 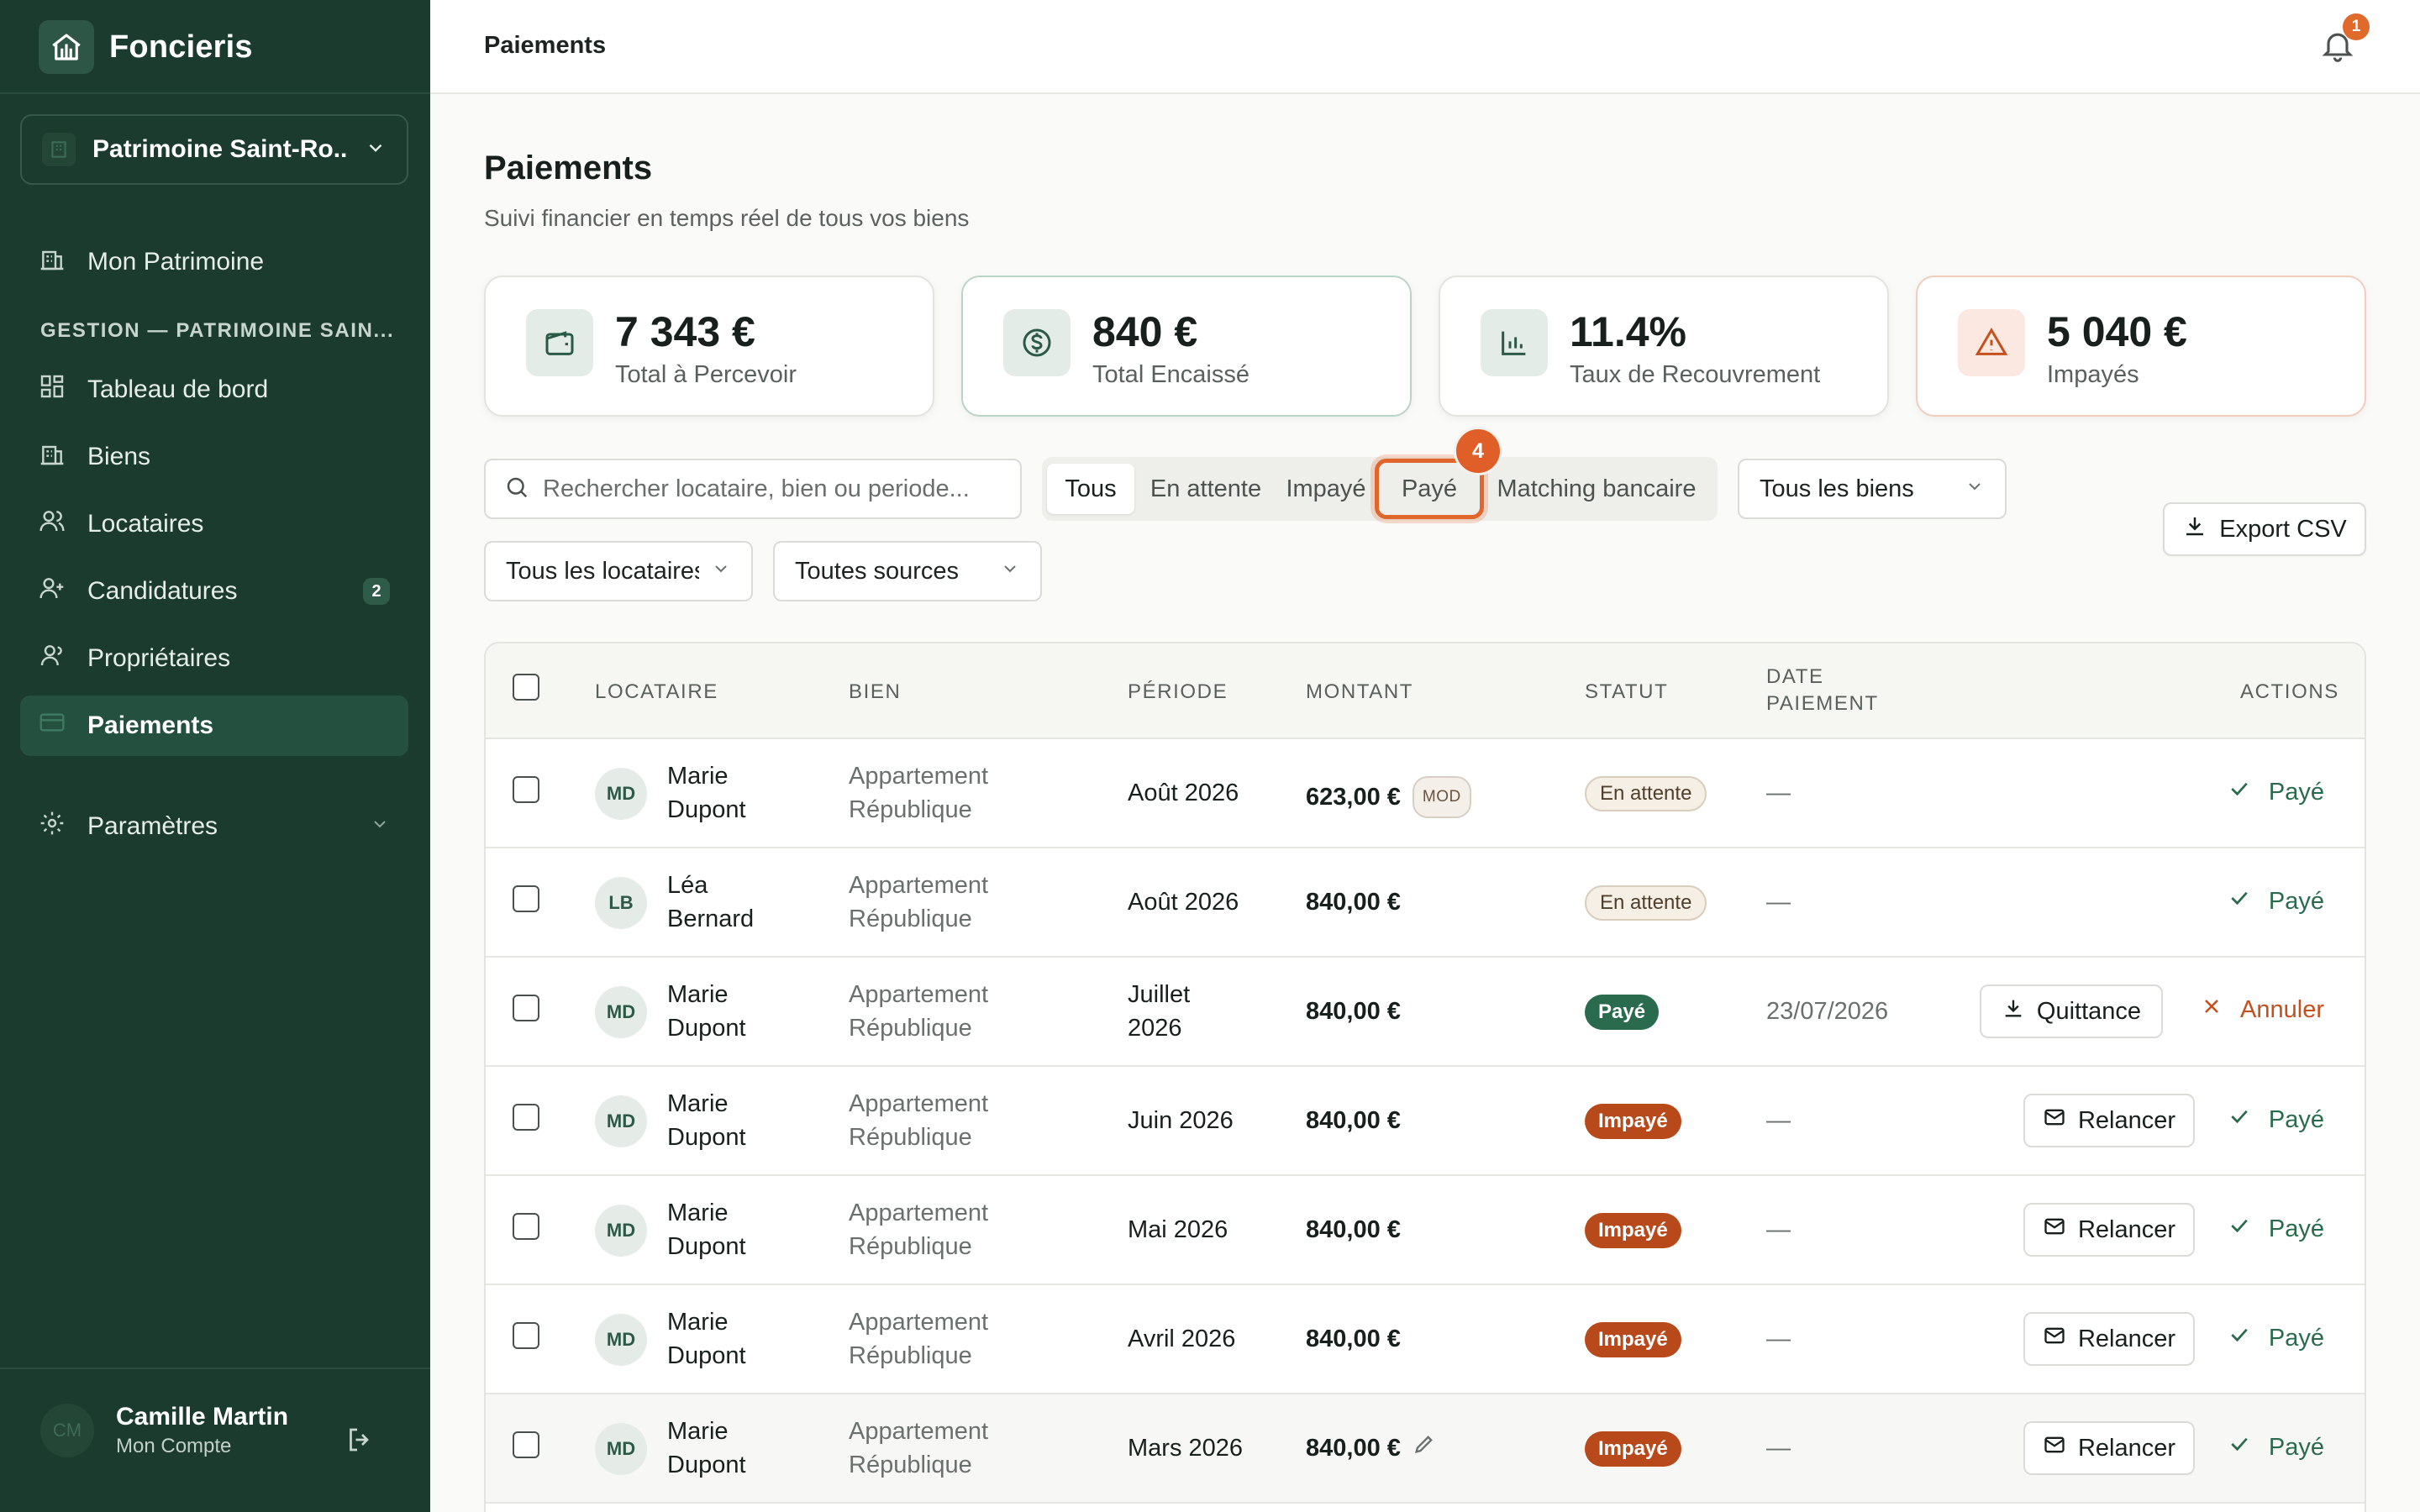 What do you see at coordinates (164, 1430) in the screenshot?
I see `user-account: CM Camille Martin Mon Compte` at bounding box center [164, 1430].